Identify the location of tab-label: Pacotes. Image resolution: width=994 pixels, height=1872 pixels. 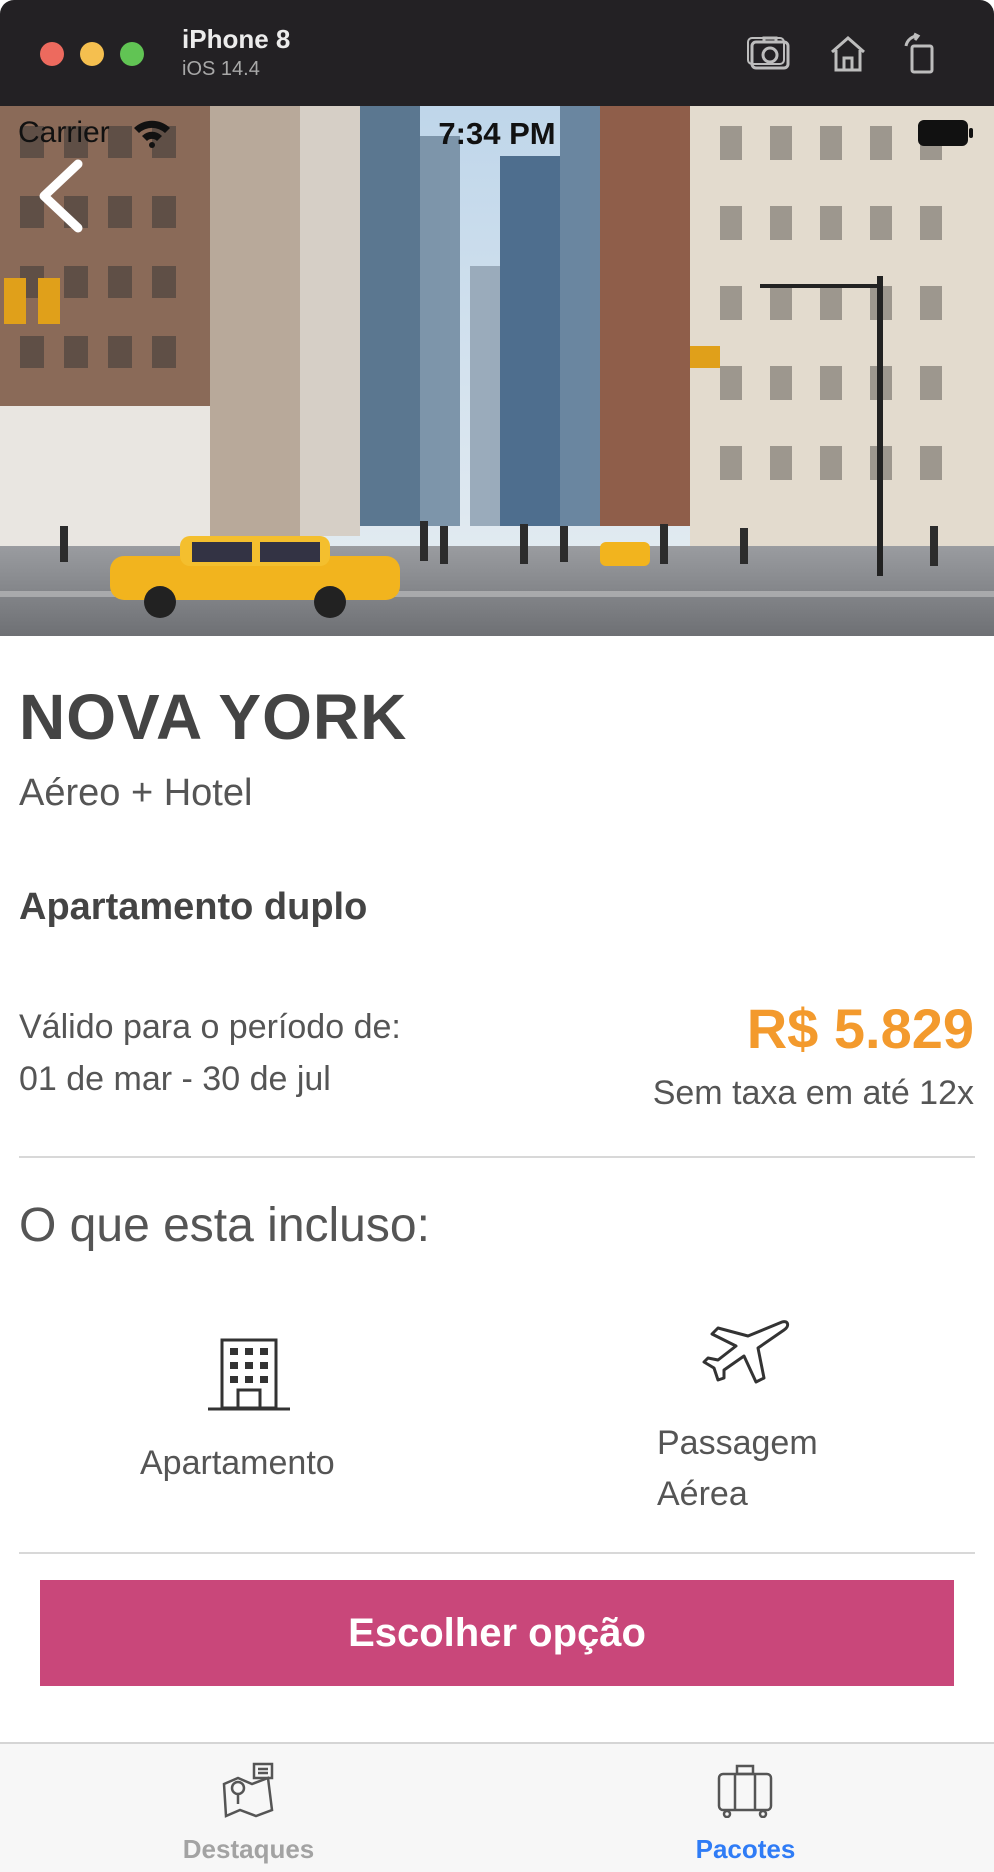
(745, 1849).